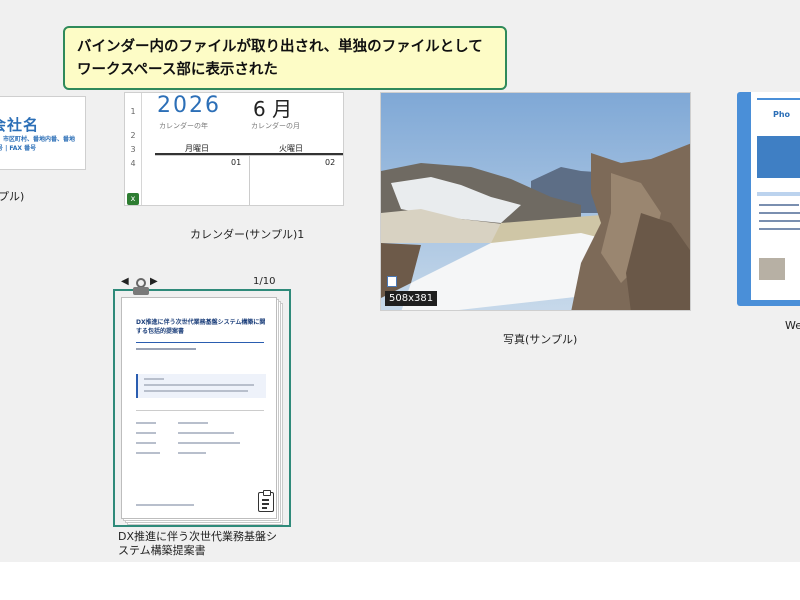  I want to click on binder-clip-icon, so click(141, 286).